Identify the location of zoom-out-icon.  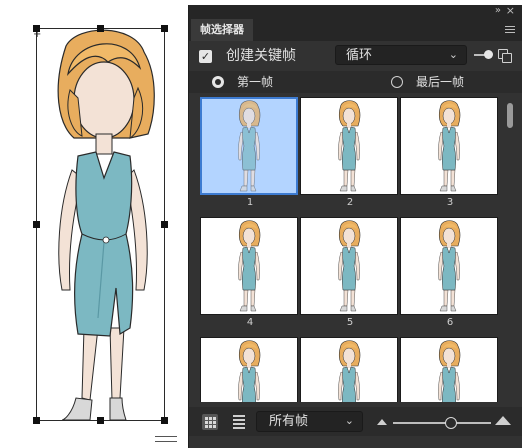
(382, 422).